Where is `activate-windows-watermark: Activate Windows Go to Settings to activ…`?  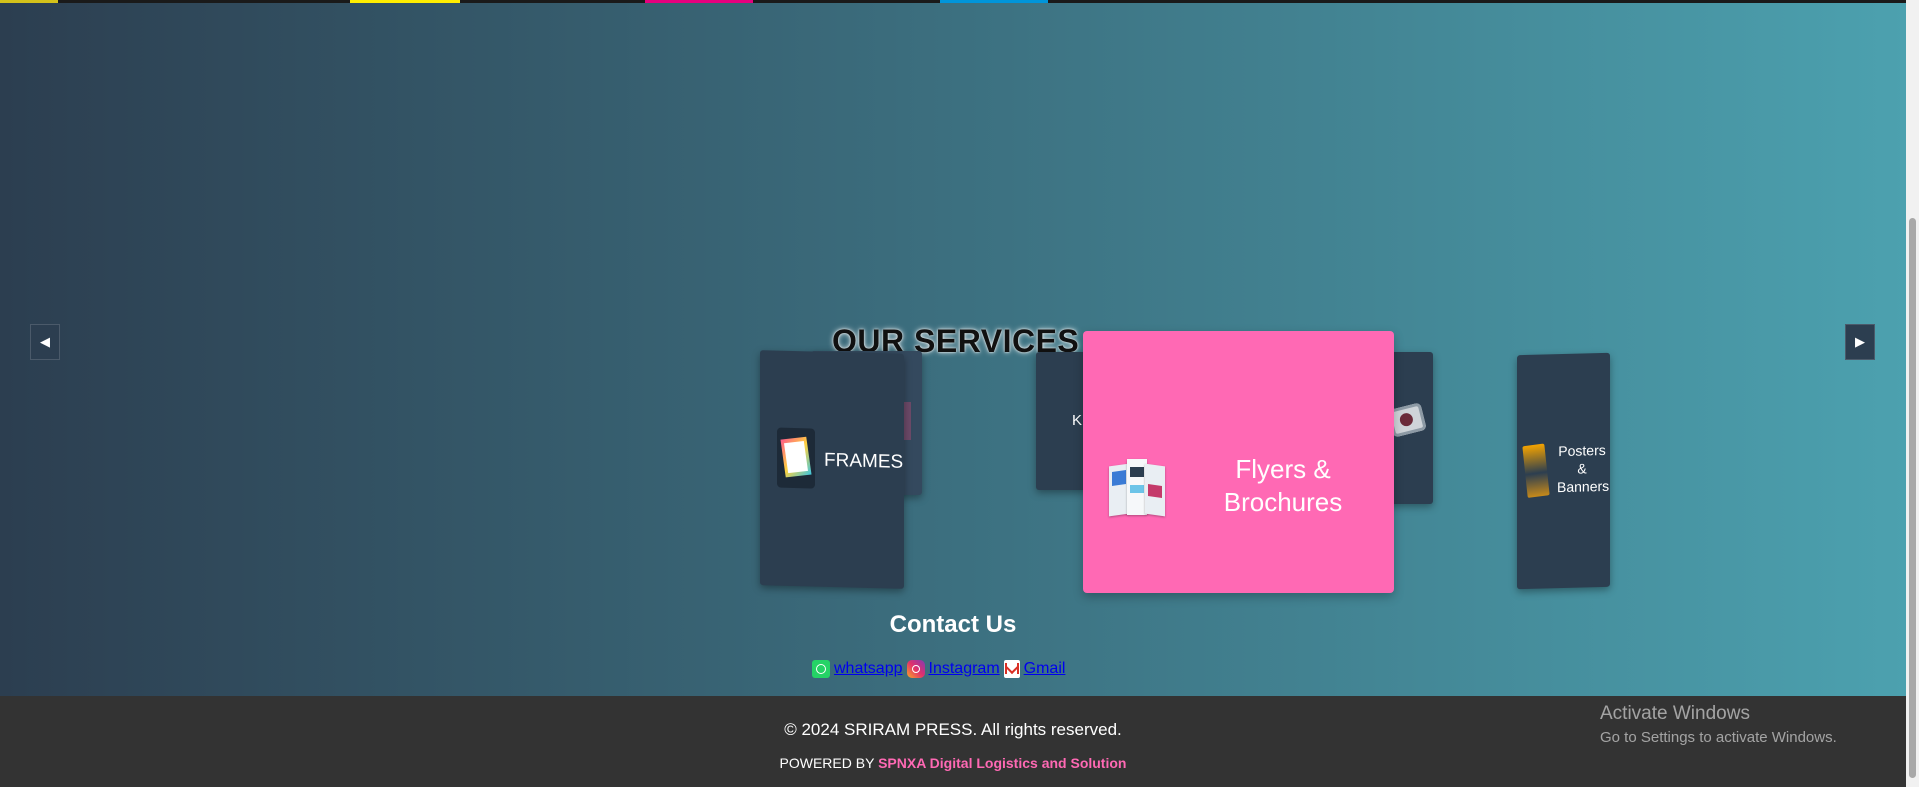 activate-windows-watermark: Activate Windows Go to Settings to activ… is located at coordinates (1718, 724).